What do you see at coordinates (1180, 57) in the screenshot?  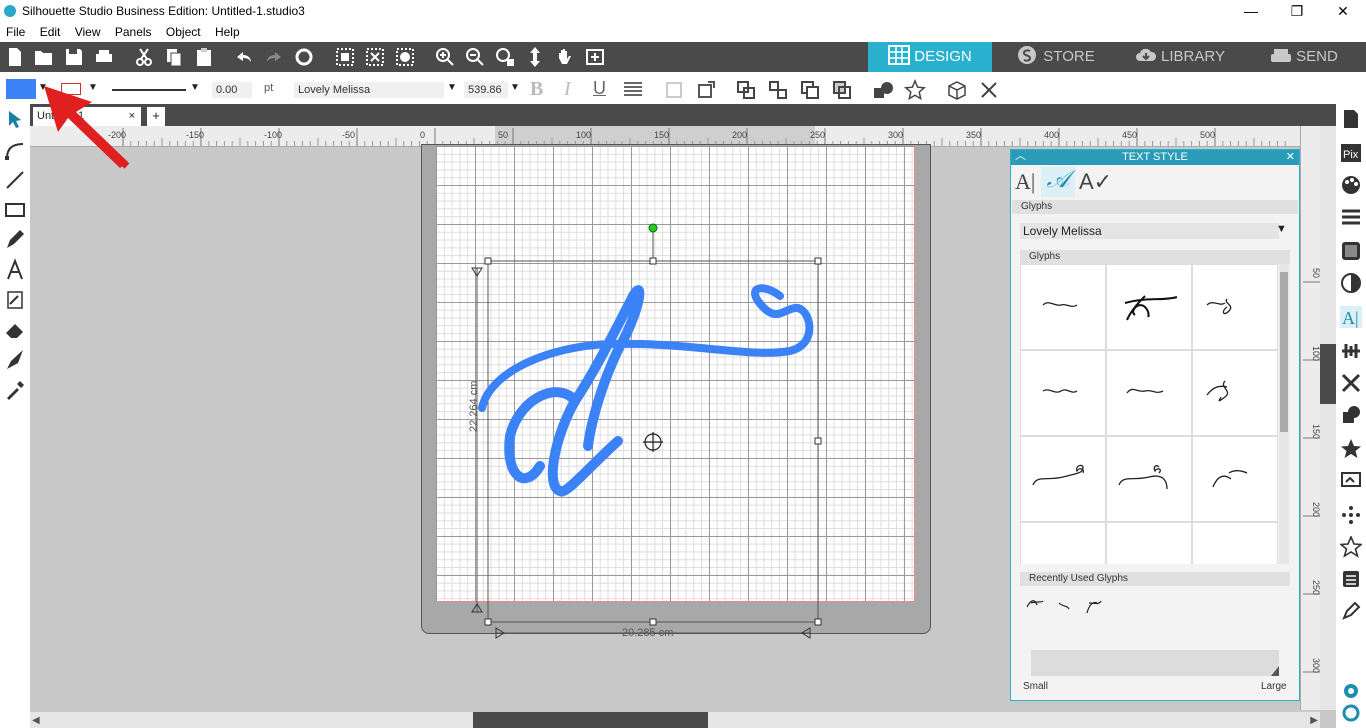 I see `tab-library: LIBRARY` at bounding box center [1180, 57].